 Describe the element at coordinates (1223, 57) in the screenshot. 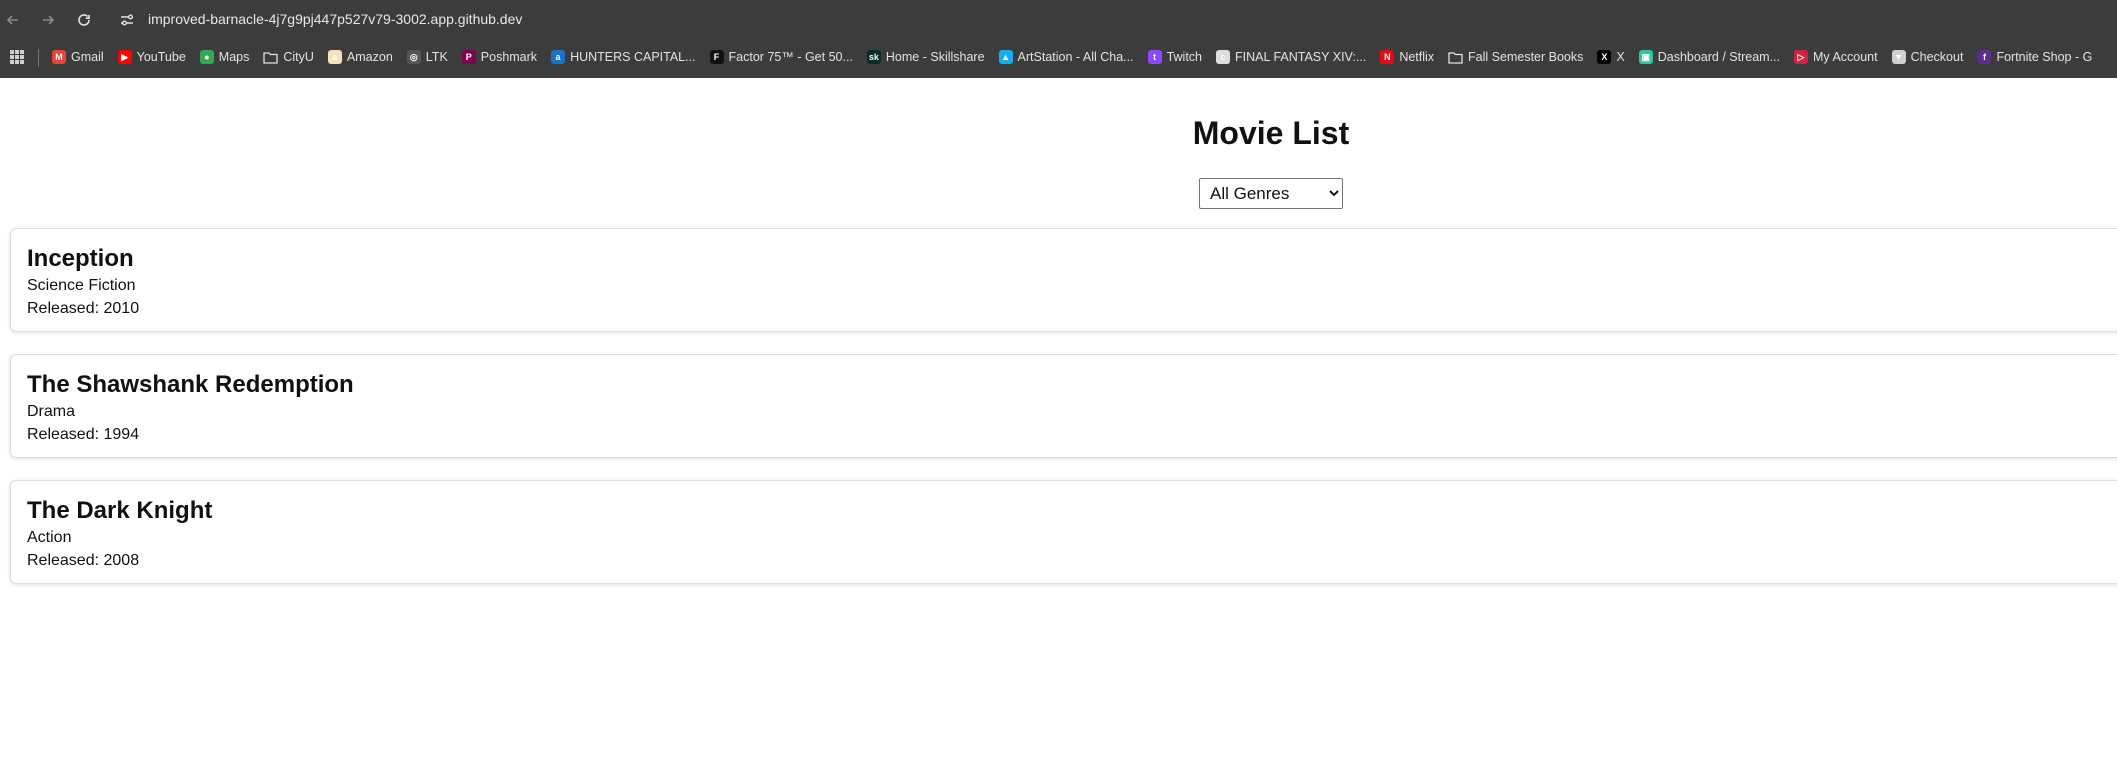

I see `ffxiv-icon: c` at that location.